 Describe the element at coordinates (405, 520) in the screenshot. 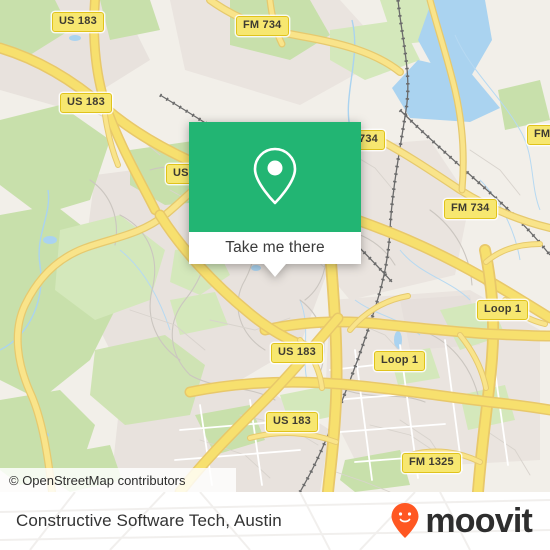

I see `moovit-smiley-pin-icon` at that location.